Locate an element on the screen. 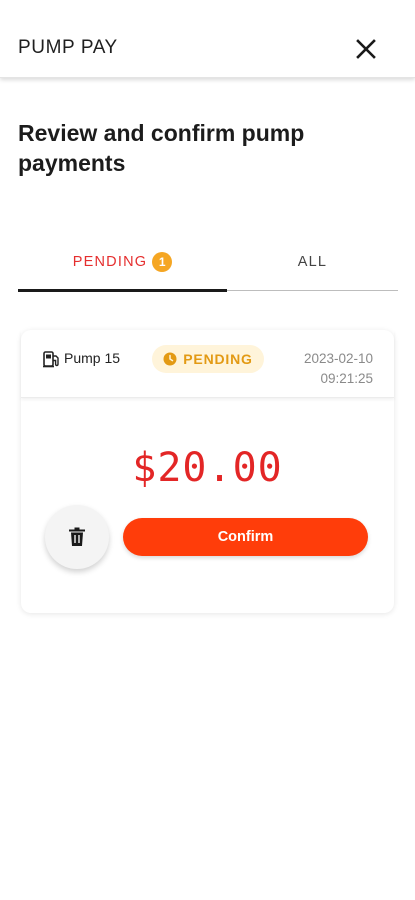  tab-all-label: ALL is located at coordinates (312, 262).